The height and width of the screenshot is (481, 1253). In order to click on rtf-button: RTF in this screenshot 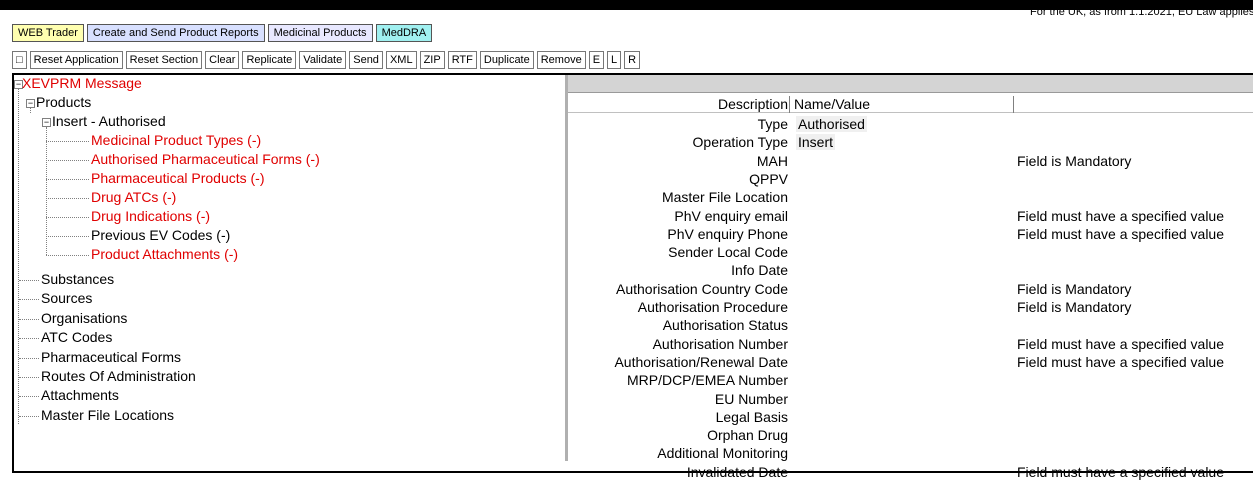, I will do `click(462, 60)`.